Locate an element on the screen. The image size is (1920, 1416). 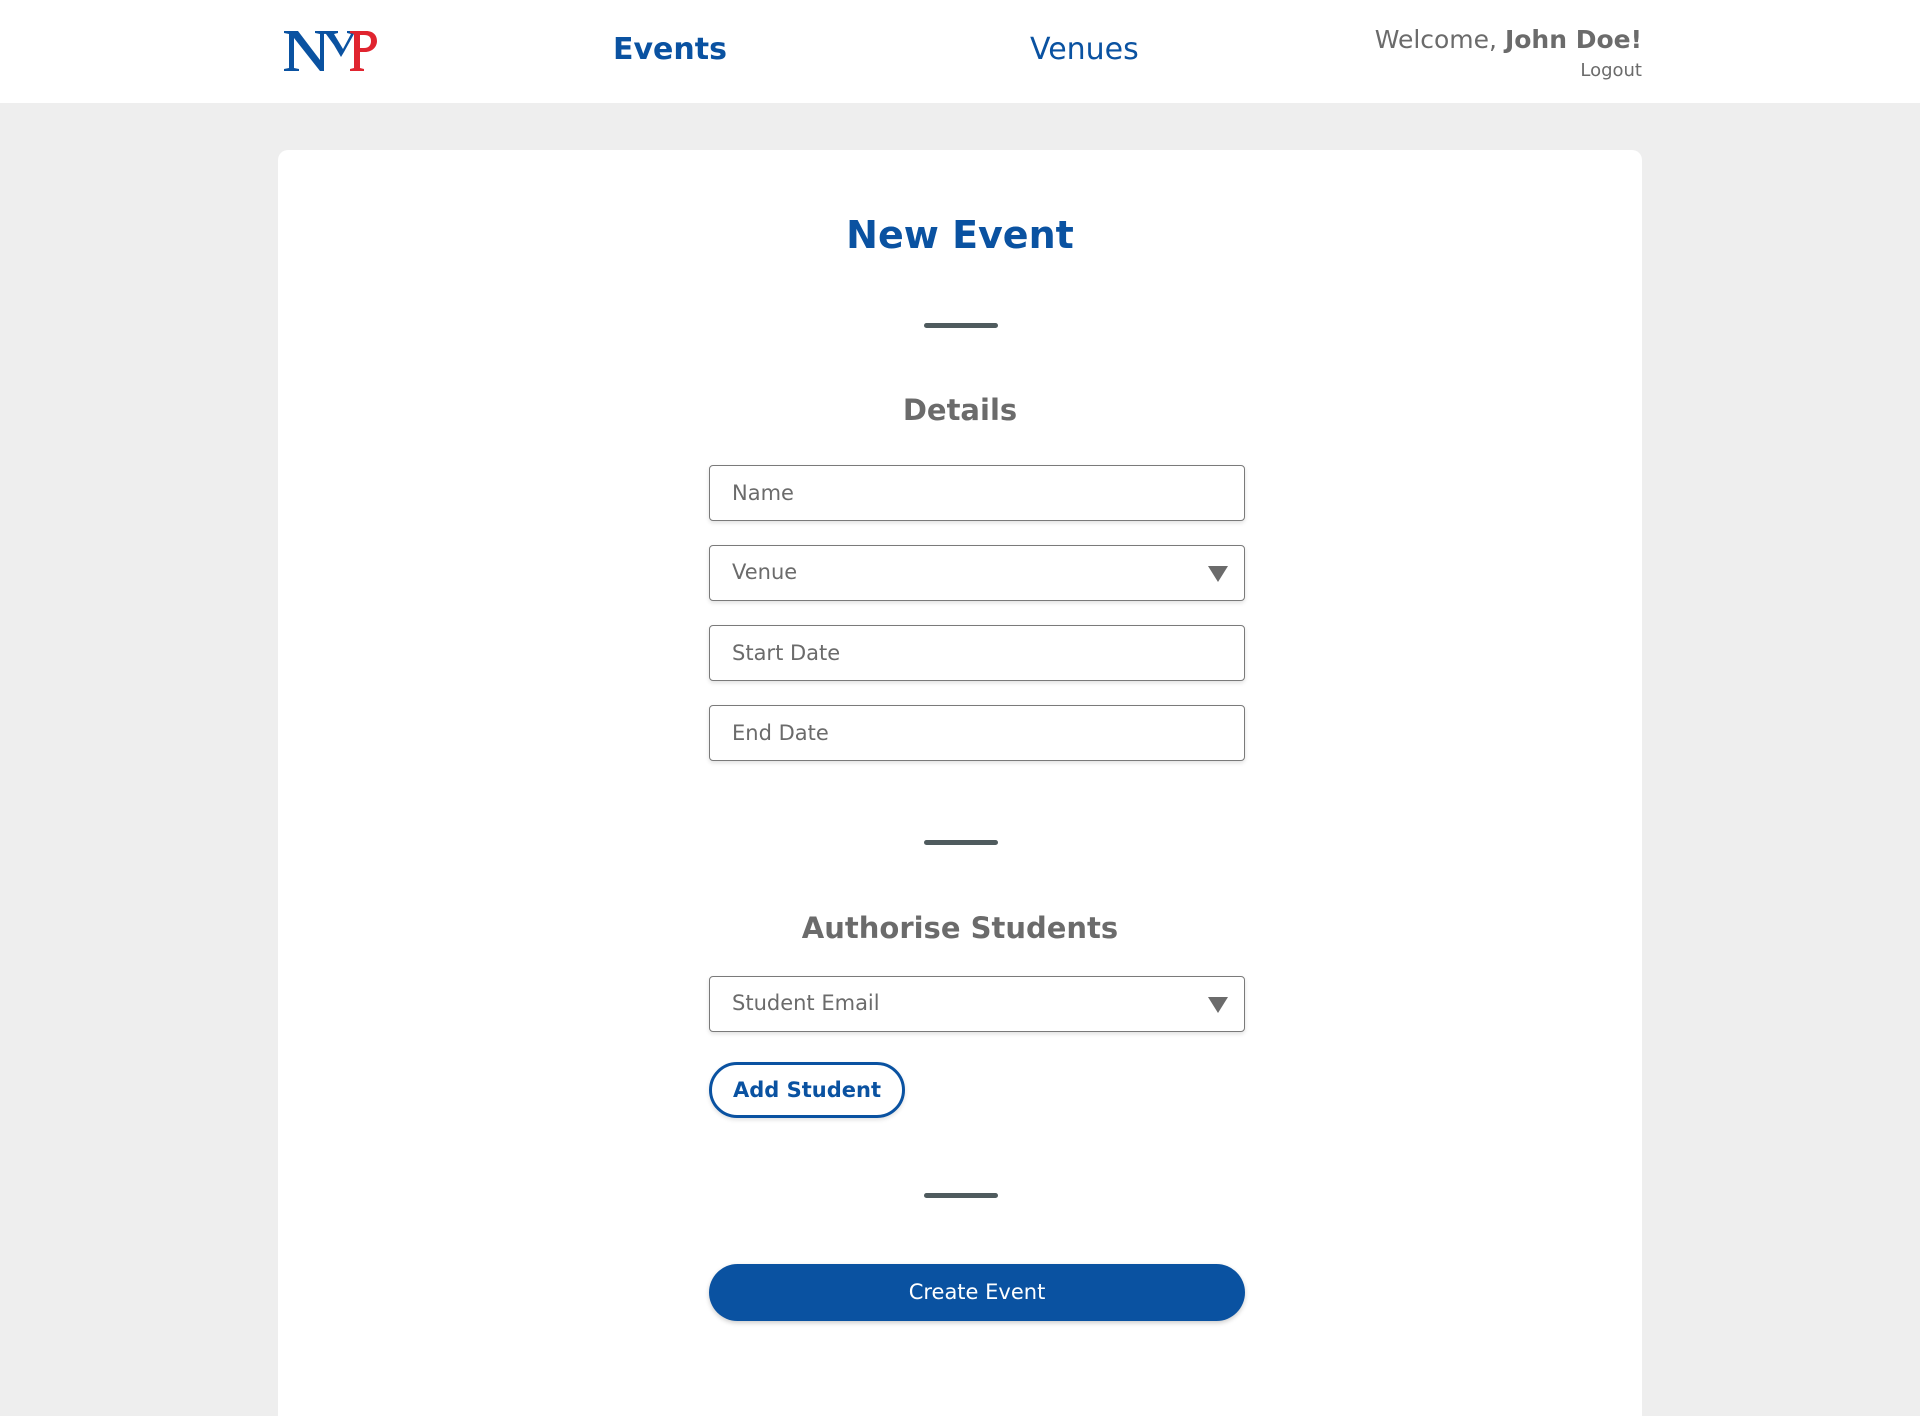
logout-link: Logout is located at coordinates (1508, 71).